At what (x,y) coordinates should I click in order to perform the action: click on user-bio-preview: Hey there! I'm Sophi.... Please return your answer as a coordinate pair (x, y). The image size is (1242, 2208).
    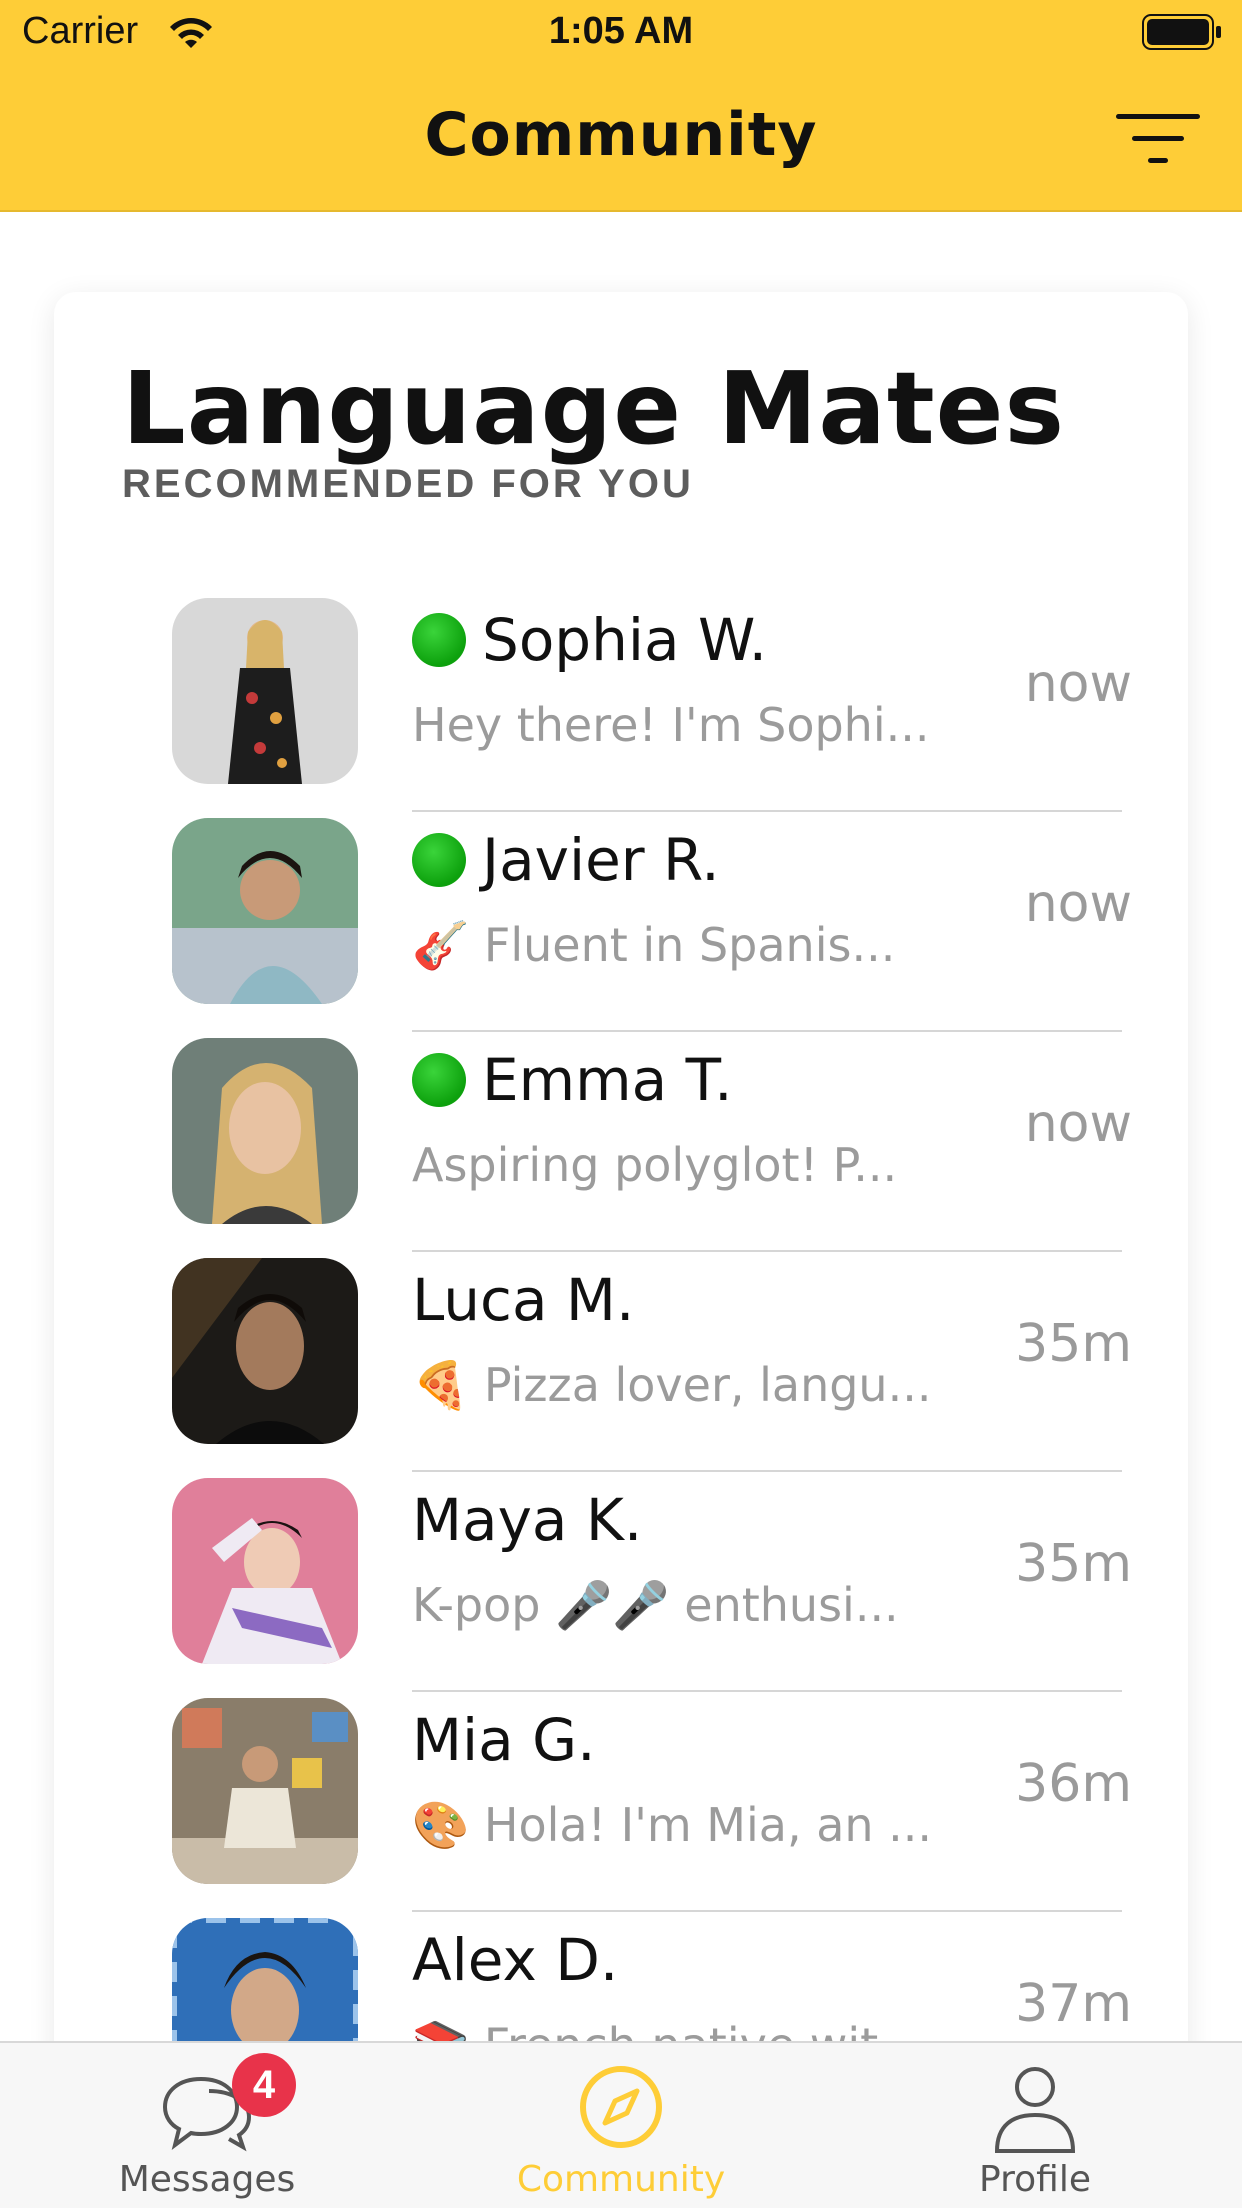
    Looking at the image, I should click on (671, 725).